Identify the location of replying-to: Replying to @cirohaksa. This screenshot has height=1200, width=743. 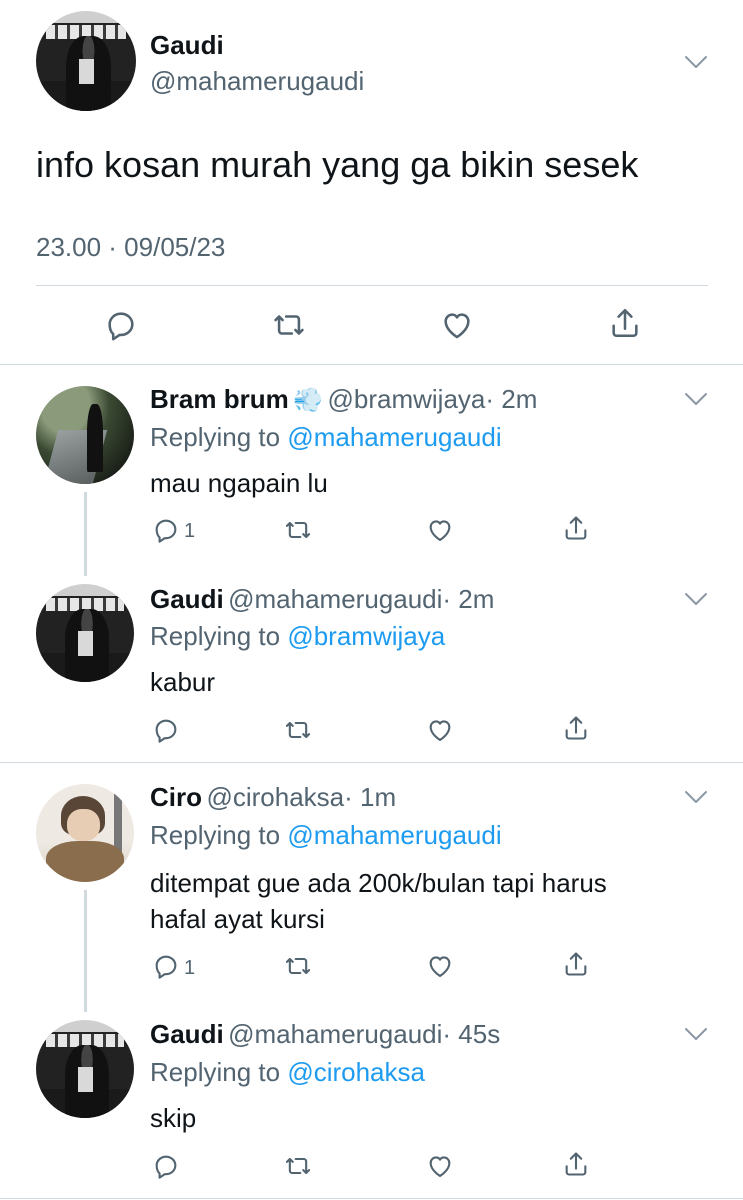
(287, 1072).